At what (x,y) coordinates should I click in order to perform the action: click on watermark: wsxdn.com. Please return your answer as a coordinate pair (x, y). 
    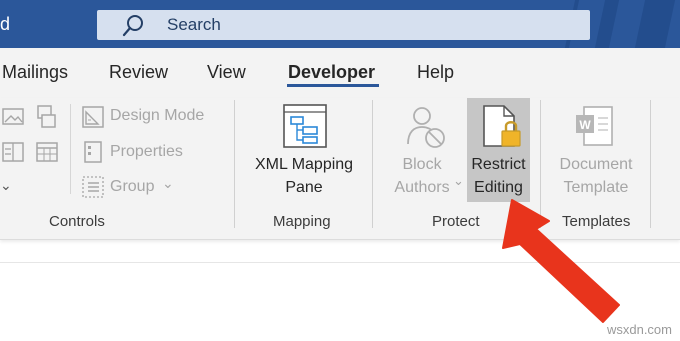
    Looking at the image, I should click on (639, 329).